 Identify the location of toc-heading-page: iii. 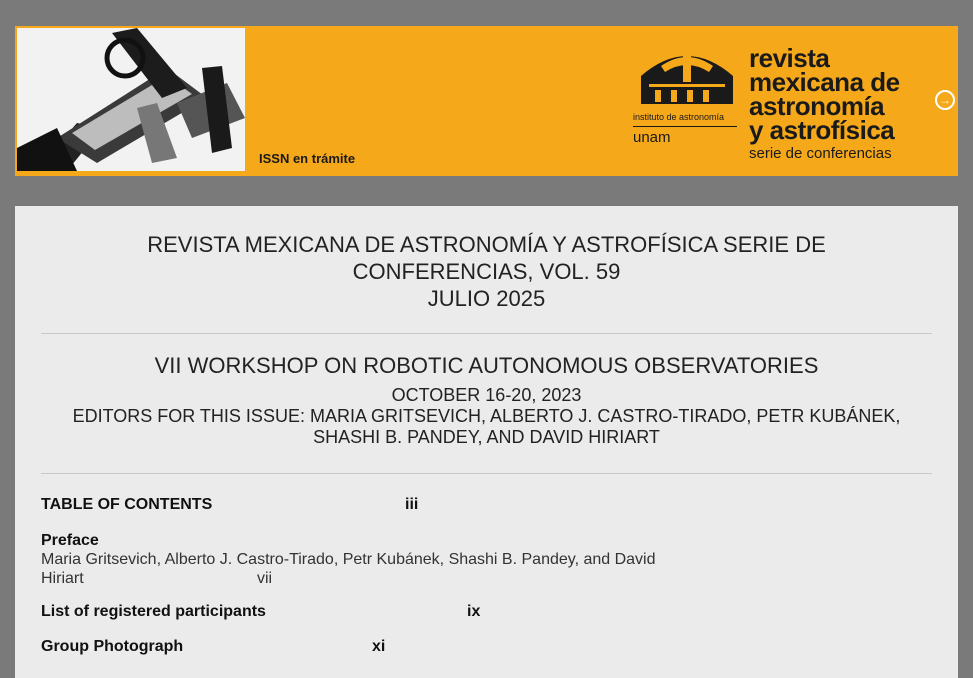
(412, 504).